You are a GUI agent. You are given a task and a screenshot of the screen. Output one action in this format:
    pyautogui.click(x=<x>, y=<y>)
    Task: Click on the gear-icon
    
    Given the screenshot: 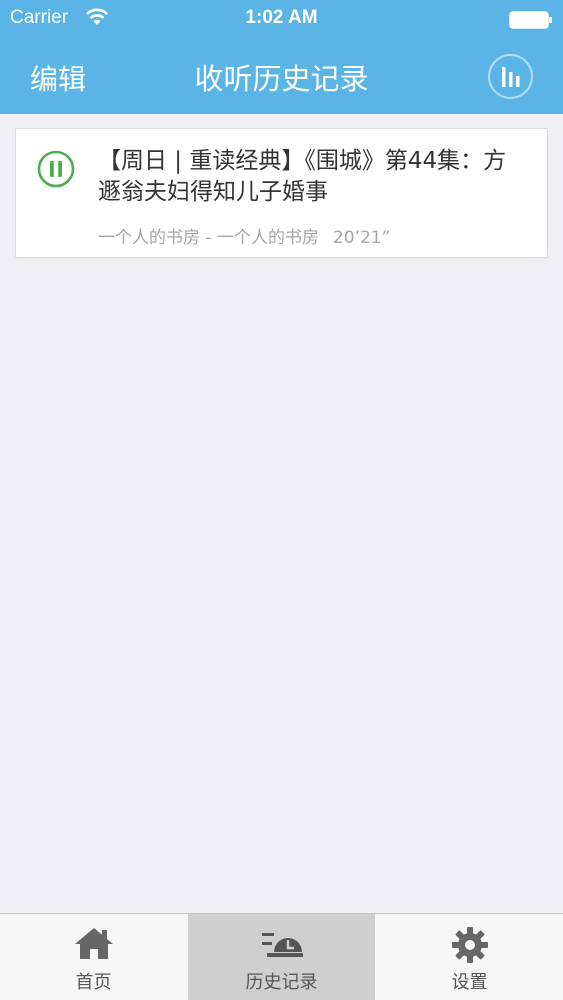 What is the action you would take?
    pyautogui.click(x=470, y=947)
    